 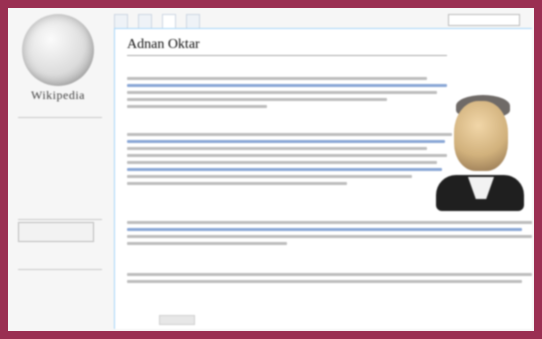 I want to click on tab-edit, so click(x=169, y=21).